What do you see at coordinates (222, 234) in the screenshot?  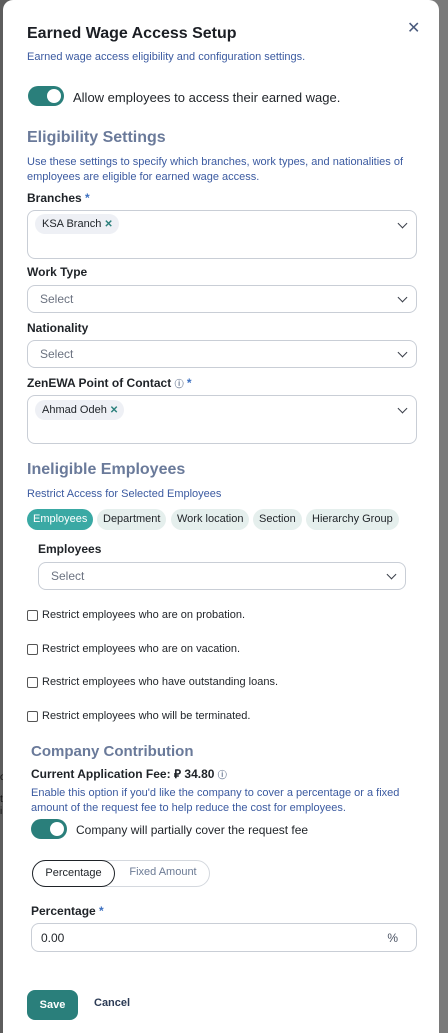 I see `branches-multiselect: KSA Branch ✕` at bounding box center [222, 234].